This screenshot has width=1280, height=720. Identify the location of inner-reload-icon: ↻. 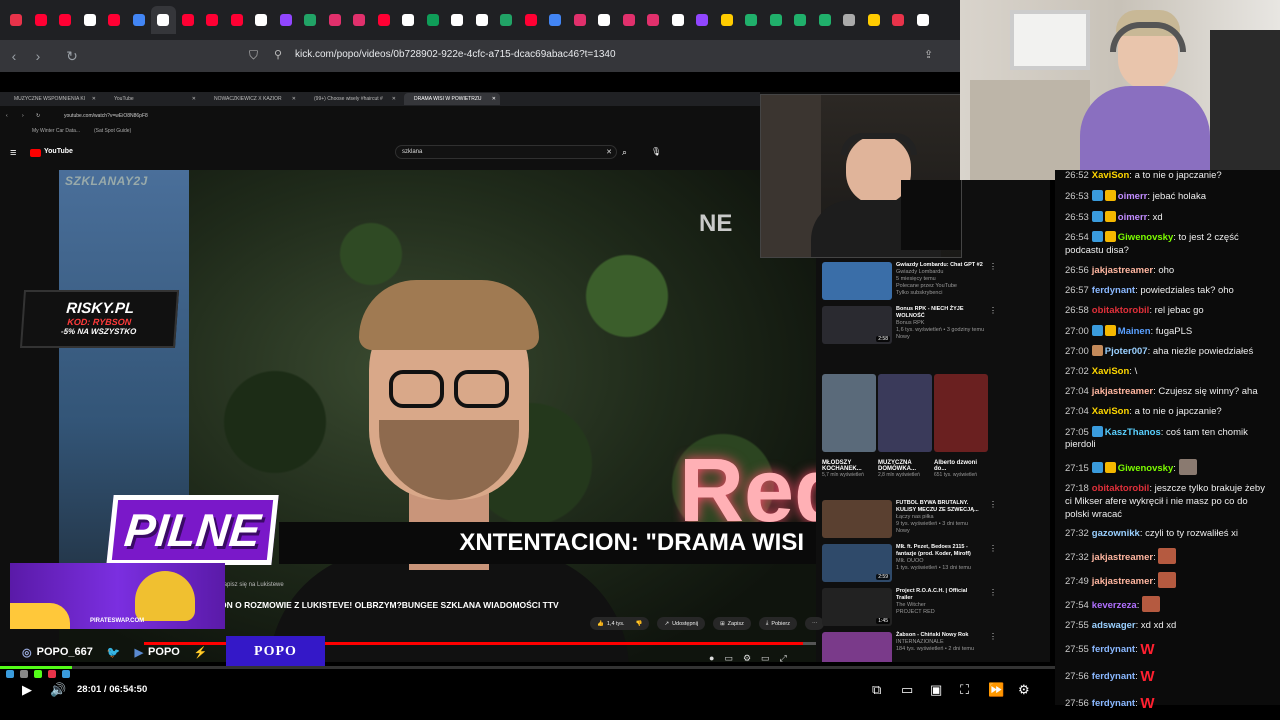
(38, 116).